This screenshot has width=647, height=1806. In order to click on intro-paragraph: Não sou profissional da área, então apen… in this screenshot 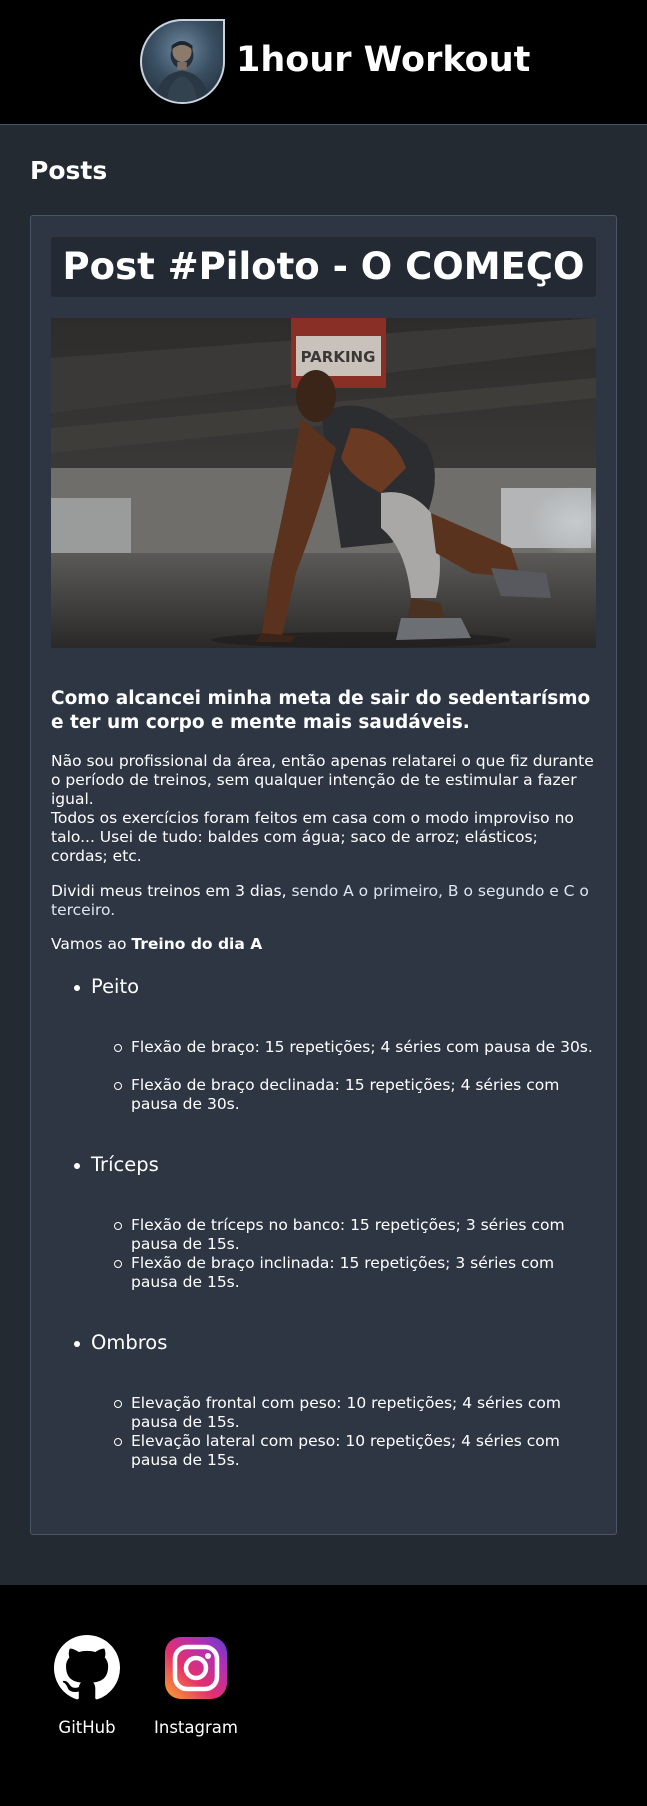, I will do `click(323, 809)`.